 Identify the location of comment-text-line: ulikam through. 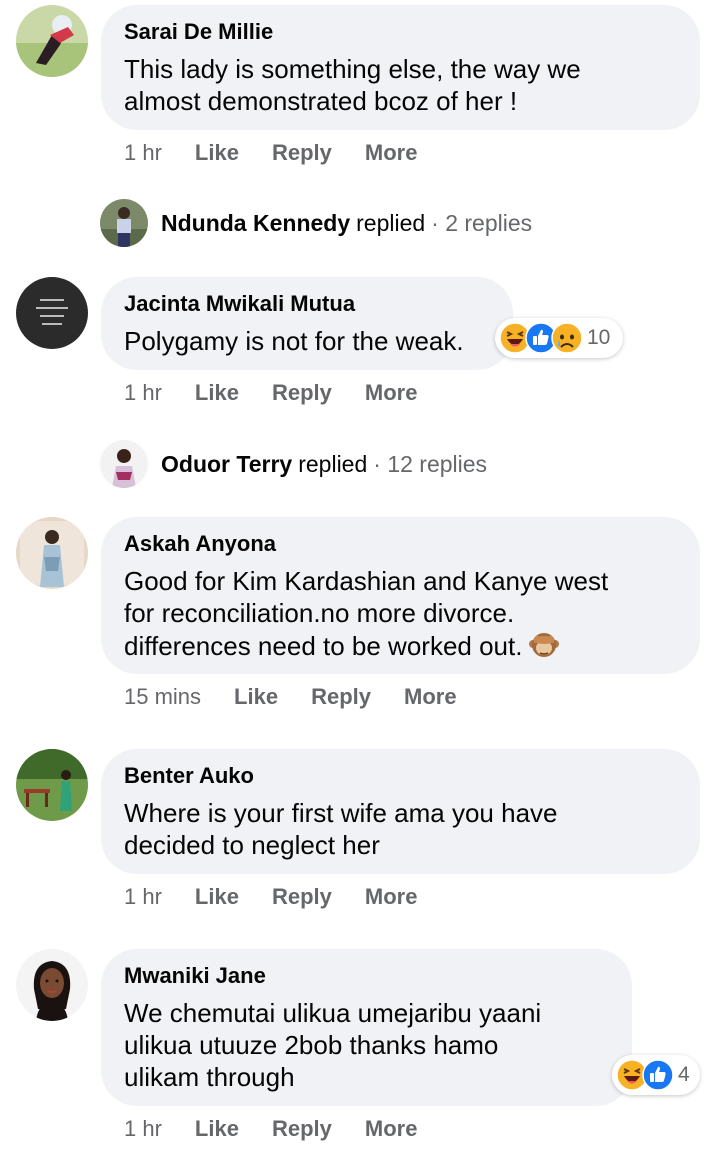
(209, 1077).